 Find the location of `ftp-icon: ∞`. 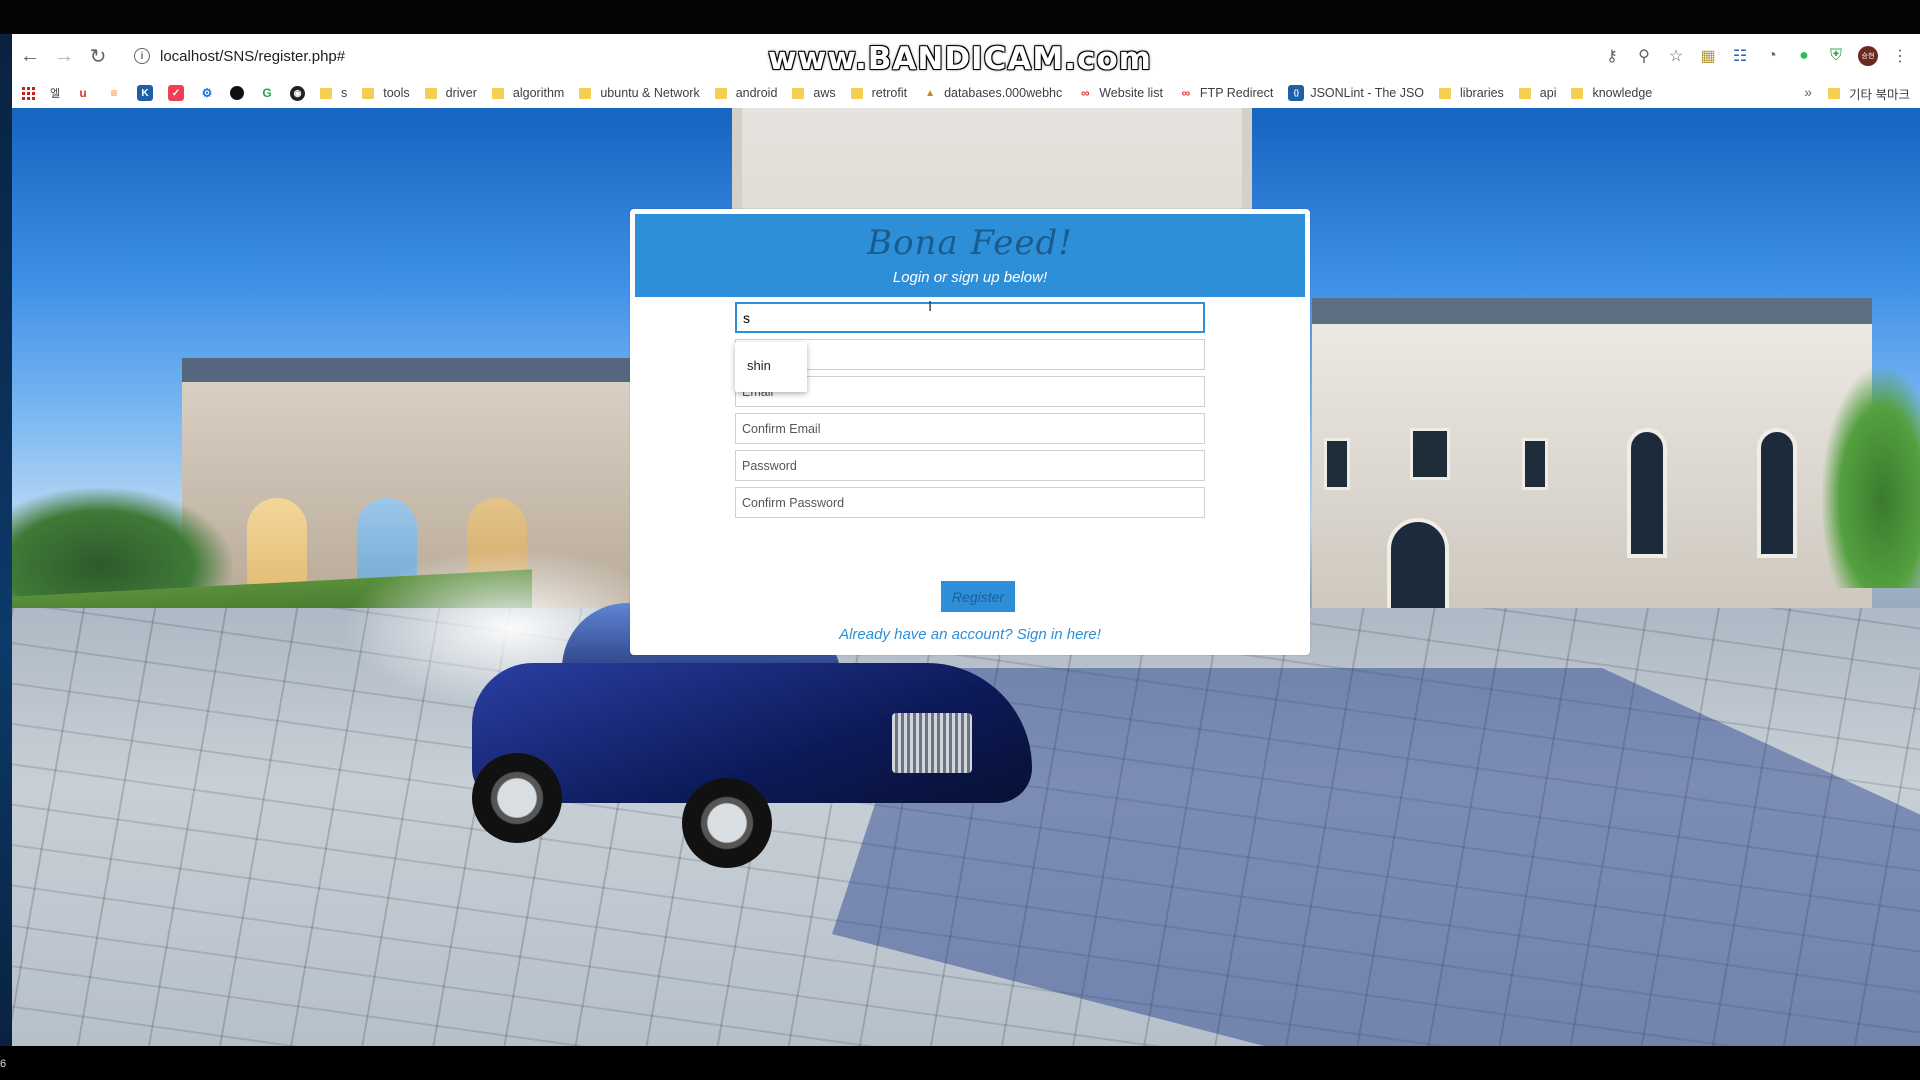

ftp-icon: ∞ is located at coordinates (1186, 93).